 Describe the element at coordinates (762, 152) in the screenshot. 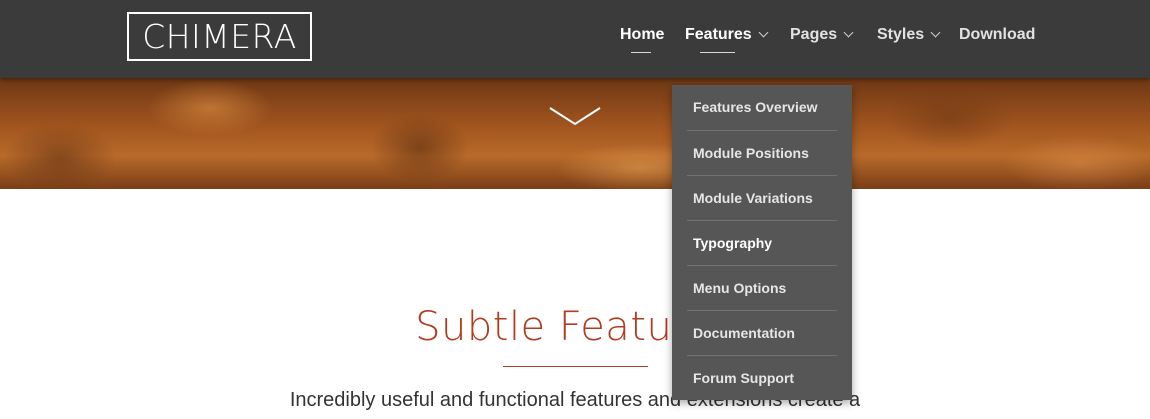

I see `dropdown-item-module-positions: Module Positions` at that location.